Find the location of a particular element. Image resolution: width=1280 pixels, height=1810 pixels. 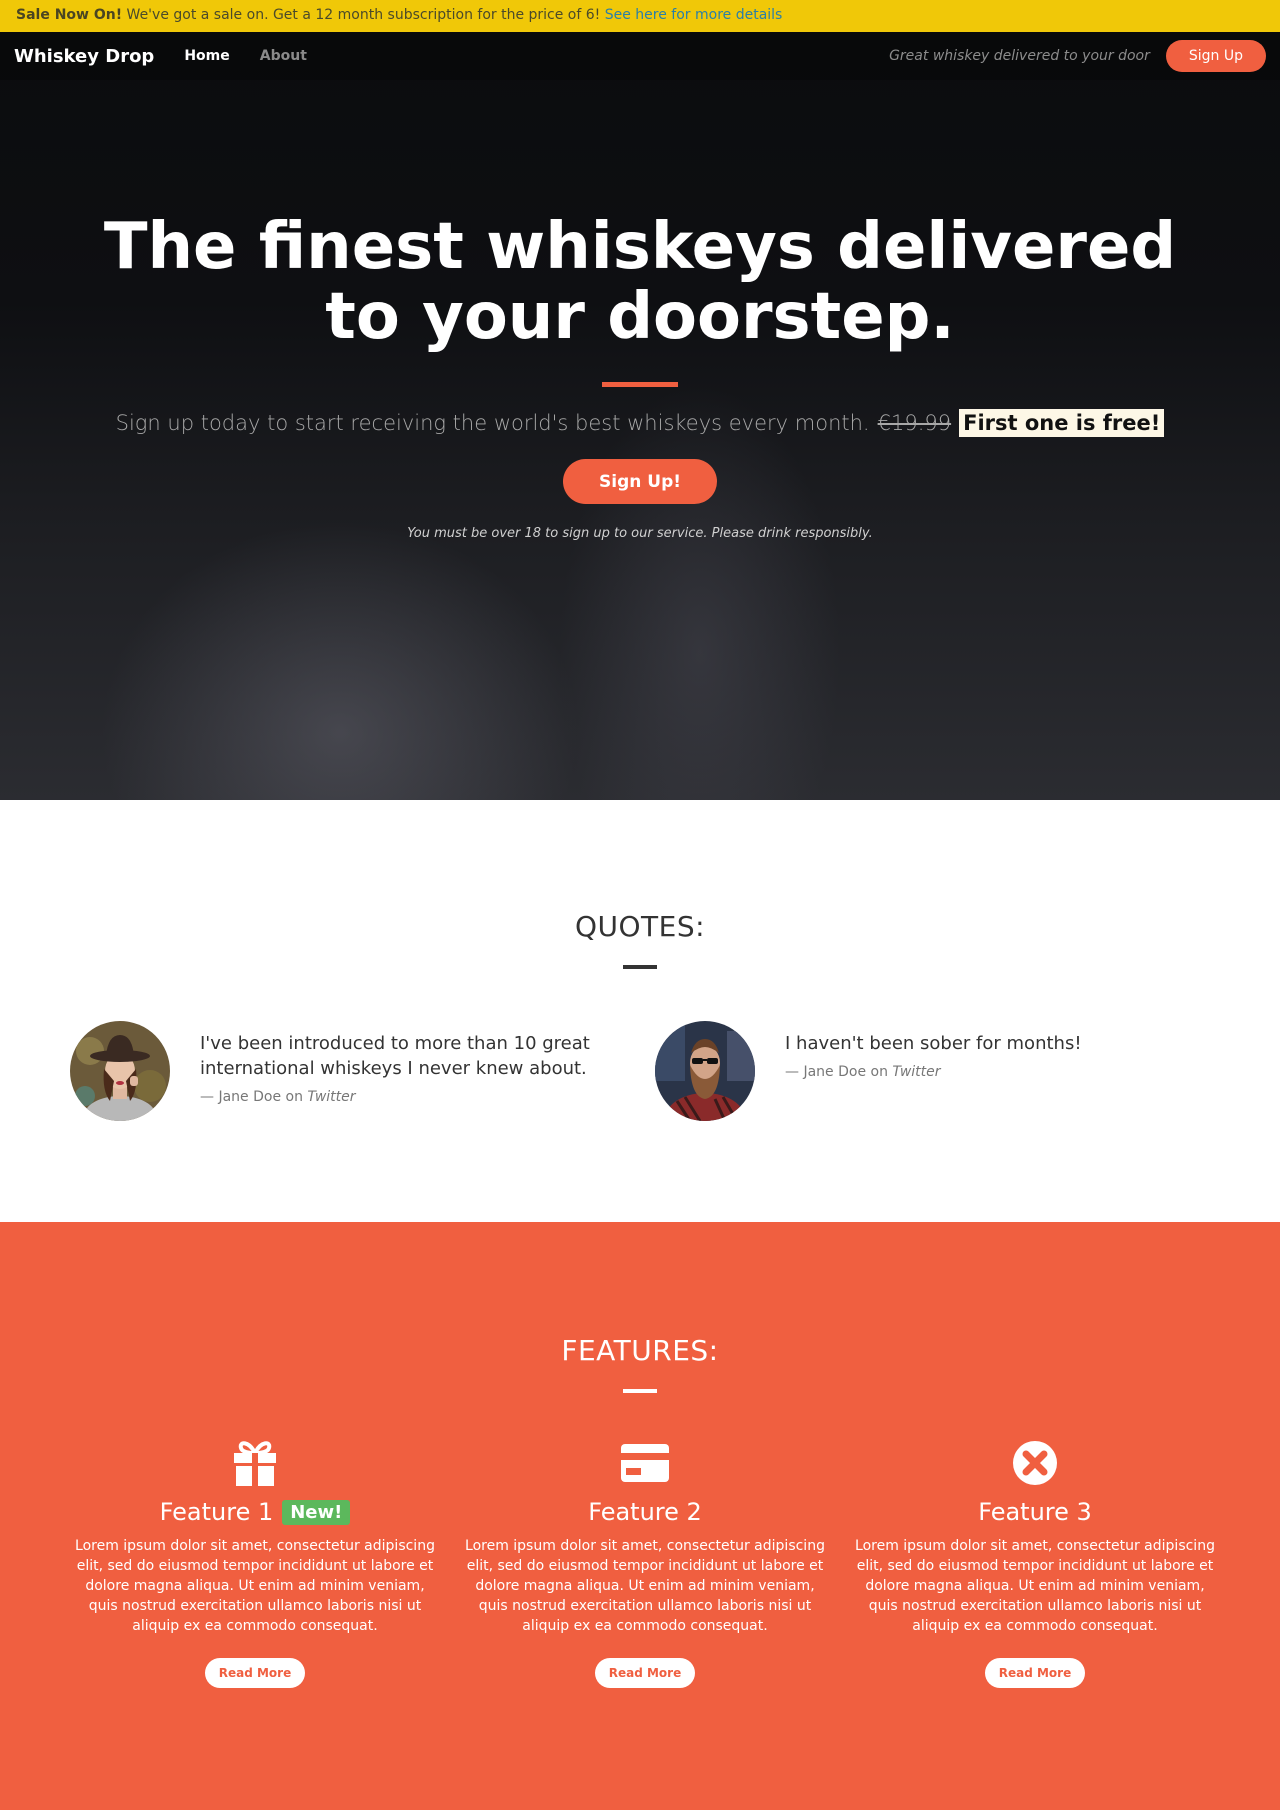

feature-title: Feature 2 is located at coordinates (645, 1512).